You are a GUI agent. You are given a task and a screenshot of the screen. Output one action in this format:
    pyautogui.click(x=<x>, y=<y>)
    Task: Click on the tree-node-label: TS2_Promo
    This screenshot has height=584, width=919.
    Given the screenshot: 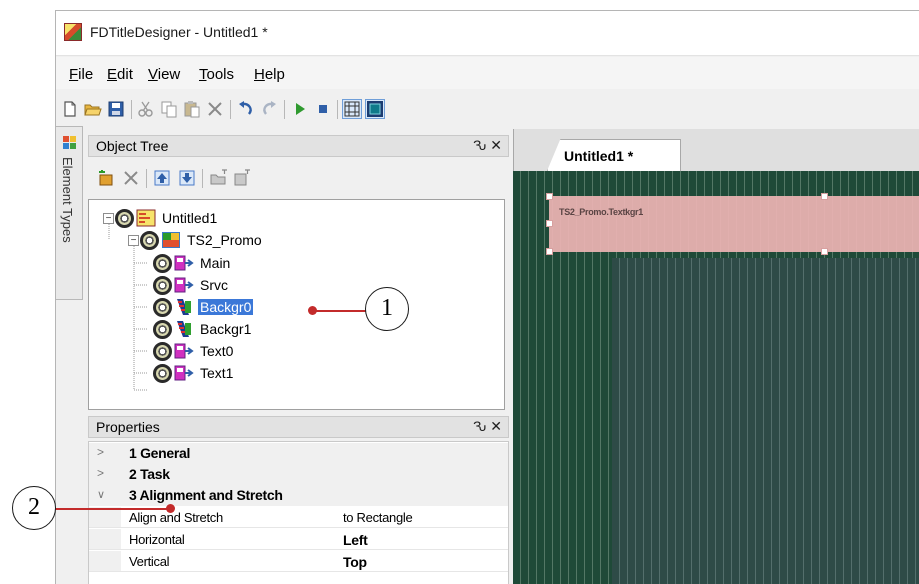 What is the action you would take?
    pyautogui.click(x=224, y=240)
    